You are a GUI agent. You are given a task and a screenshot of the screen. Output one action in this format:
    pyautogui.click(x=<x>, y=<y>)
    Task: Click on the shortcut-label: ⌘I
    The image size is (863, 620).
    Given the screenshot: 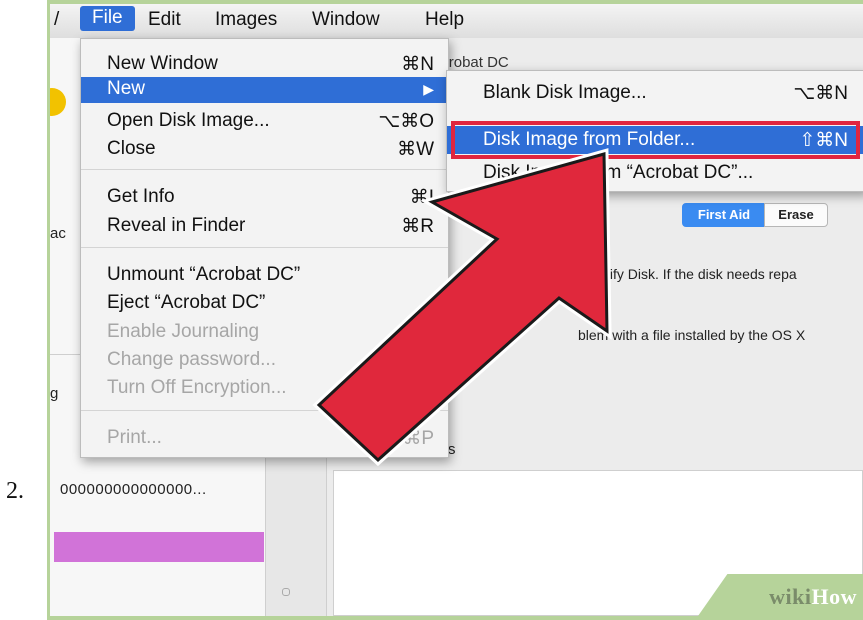 What is the action you would take?
    pyautogui.click(x=421, y=197)
    